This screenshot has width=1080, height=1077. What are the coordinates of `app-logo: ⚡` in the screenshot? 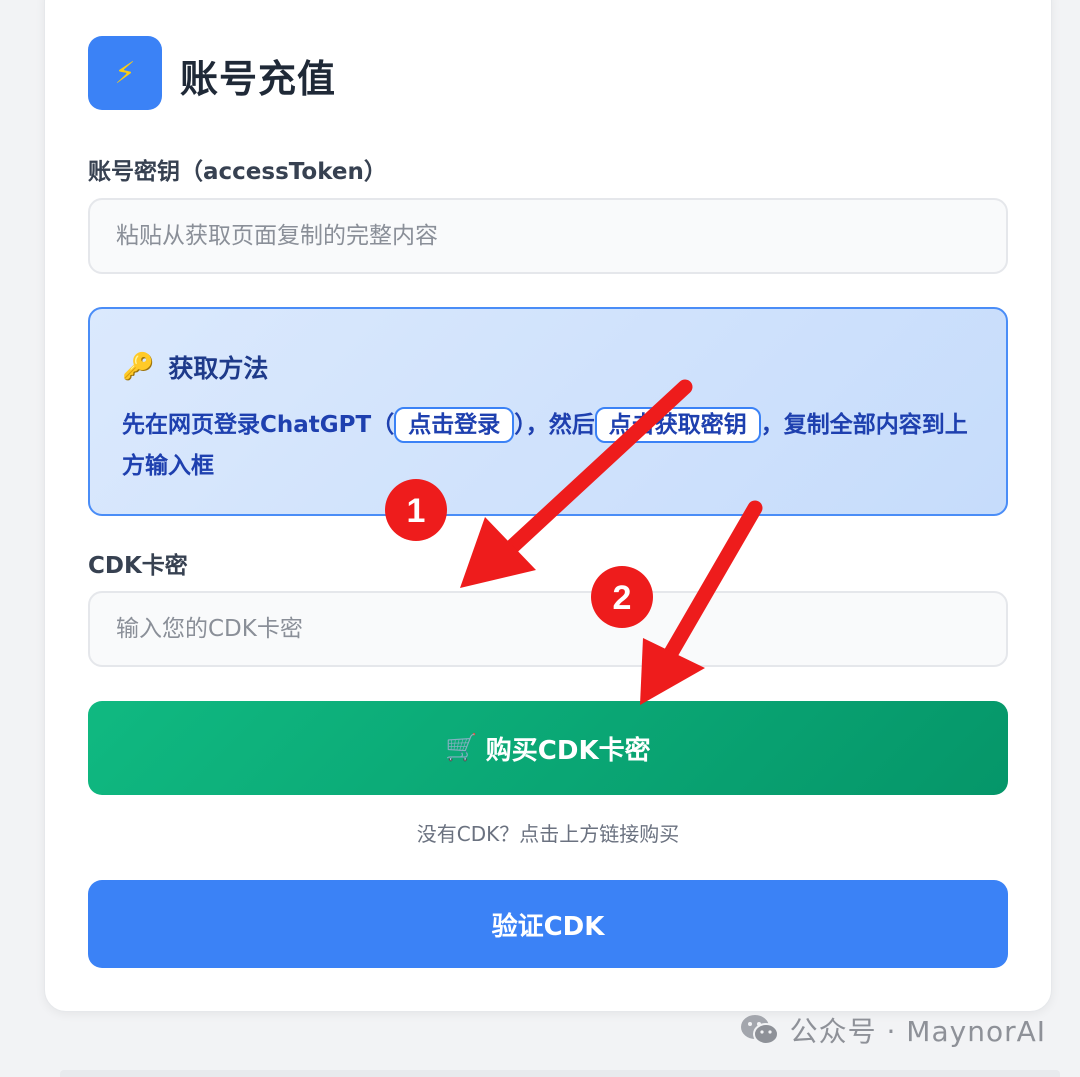 It's located at (125, 73).